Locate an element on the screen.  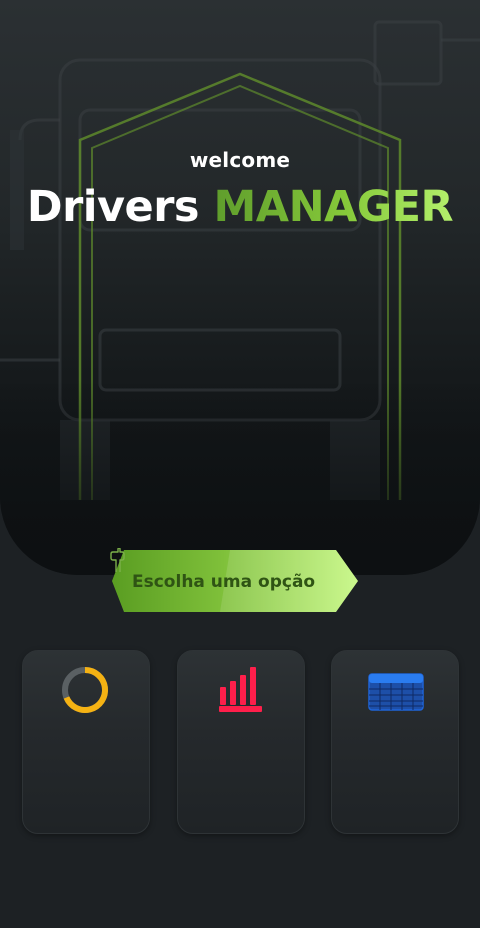
reports-card is located at coordinates (241, 742).